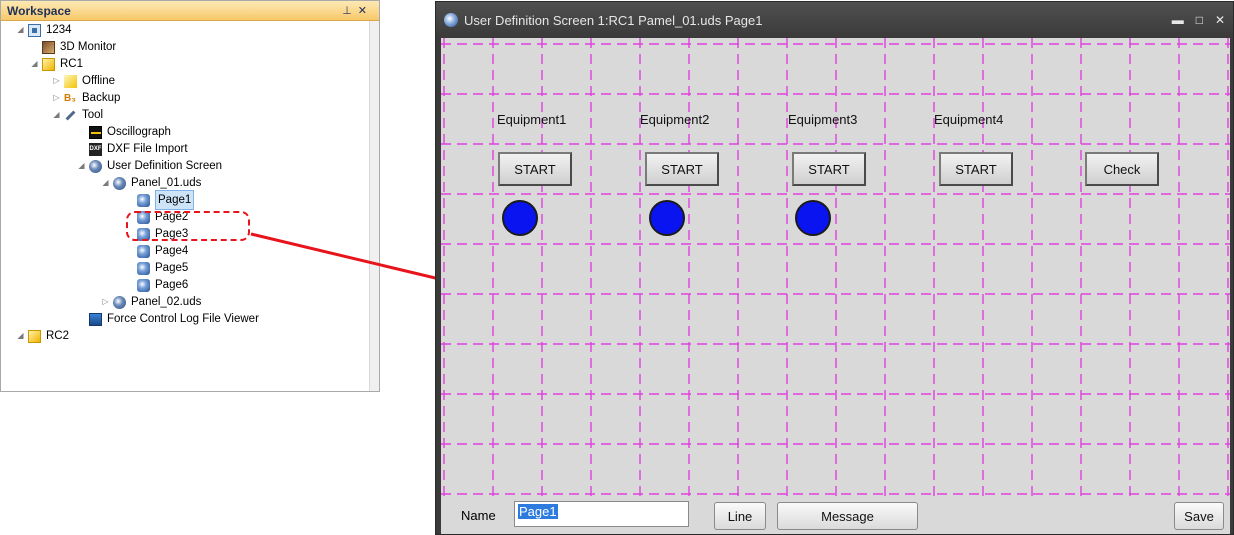 Image resolution: width=1234 pixels, height=535 pixels. Describe the element at coordinates (740, 516) in the screenshot. I see `line-button: Line` at that location.